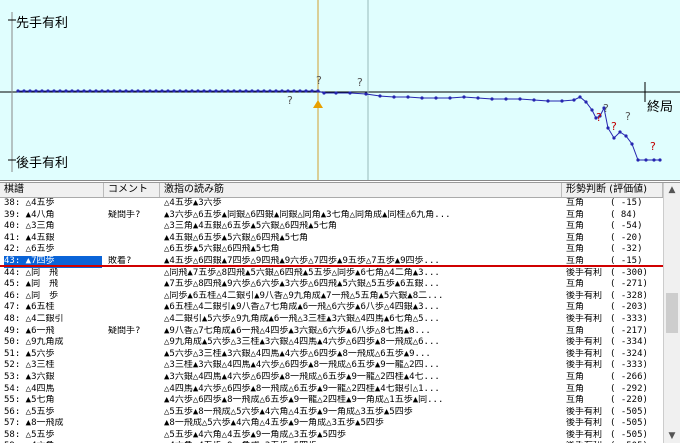 The image size is (680, 443). What do you see at coordinates (288, 411) in the screenshot?
I see `cell-line: △5五歩▲8一飛成△5六歩▲4六角△4五歩▲9一角成△3五歩▲5四歩` at bounding box center [288, 411].